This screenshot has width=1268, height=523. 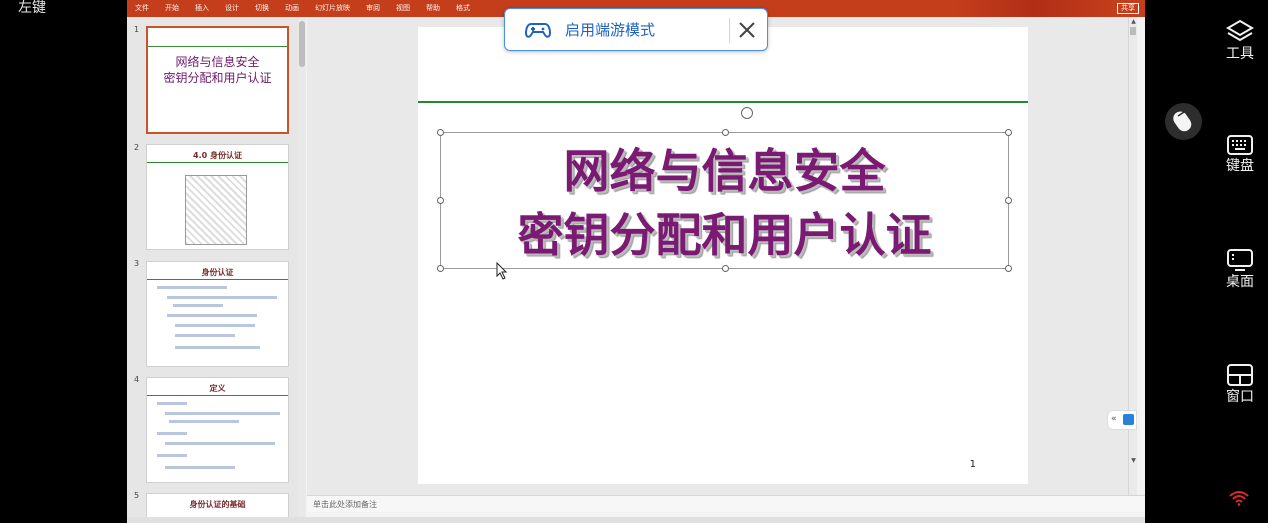 What do you see at coordinates (1035, 8) in the screenshot?
I see `ribbon-decoration` at bounding box center [1035, 8].